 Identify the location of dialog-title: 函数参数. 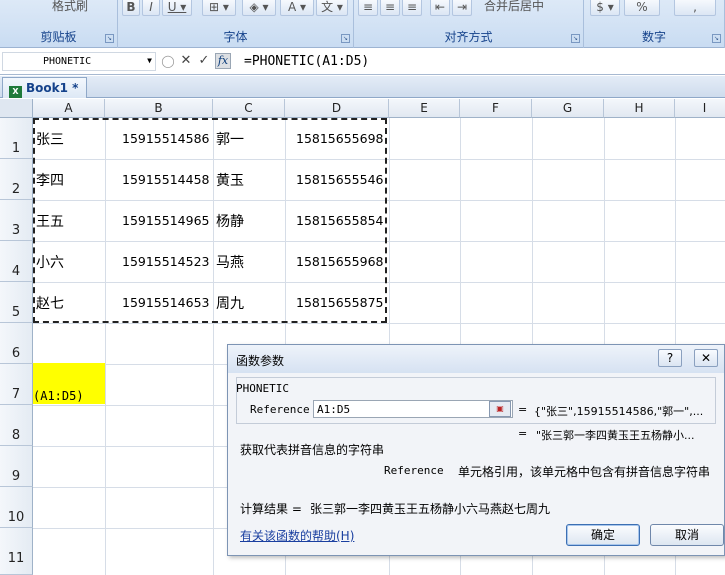
(260, 361).